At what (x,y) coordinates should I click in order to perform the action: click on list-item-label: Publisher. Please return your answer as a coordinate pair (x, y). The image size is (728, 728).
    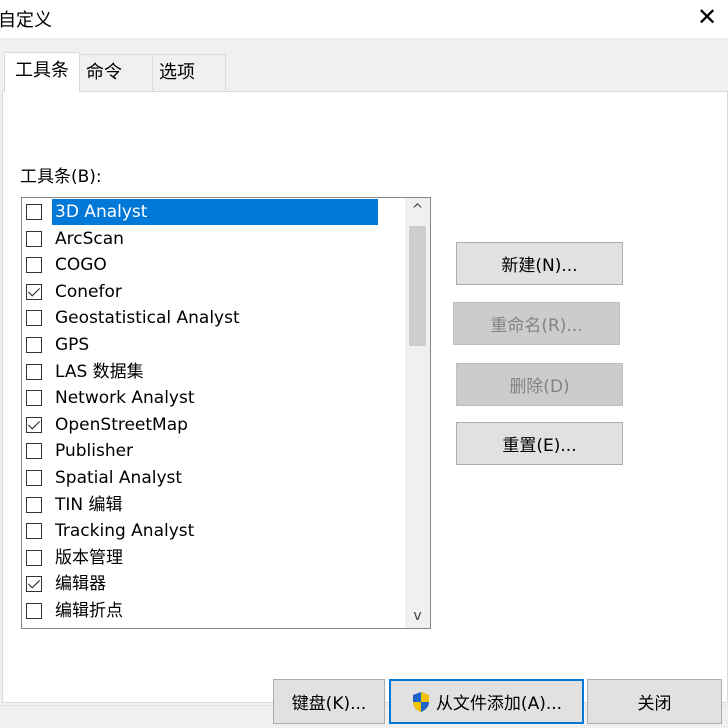
    Looking at the image, I should click on (94, 451).